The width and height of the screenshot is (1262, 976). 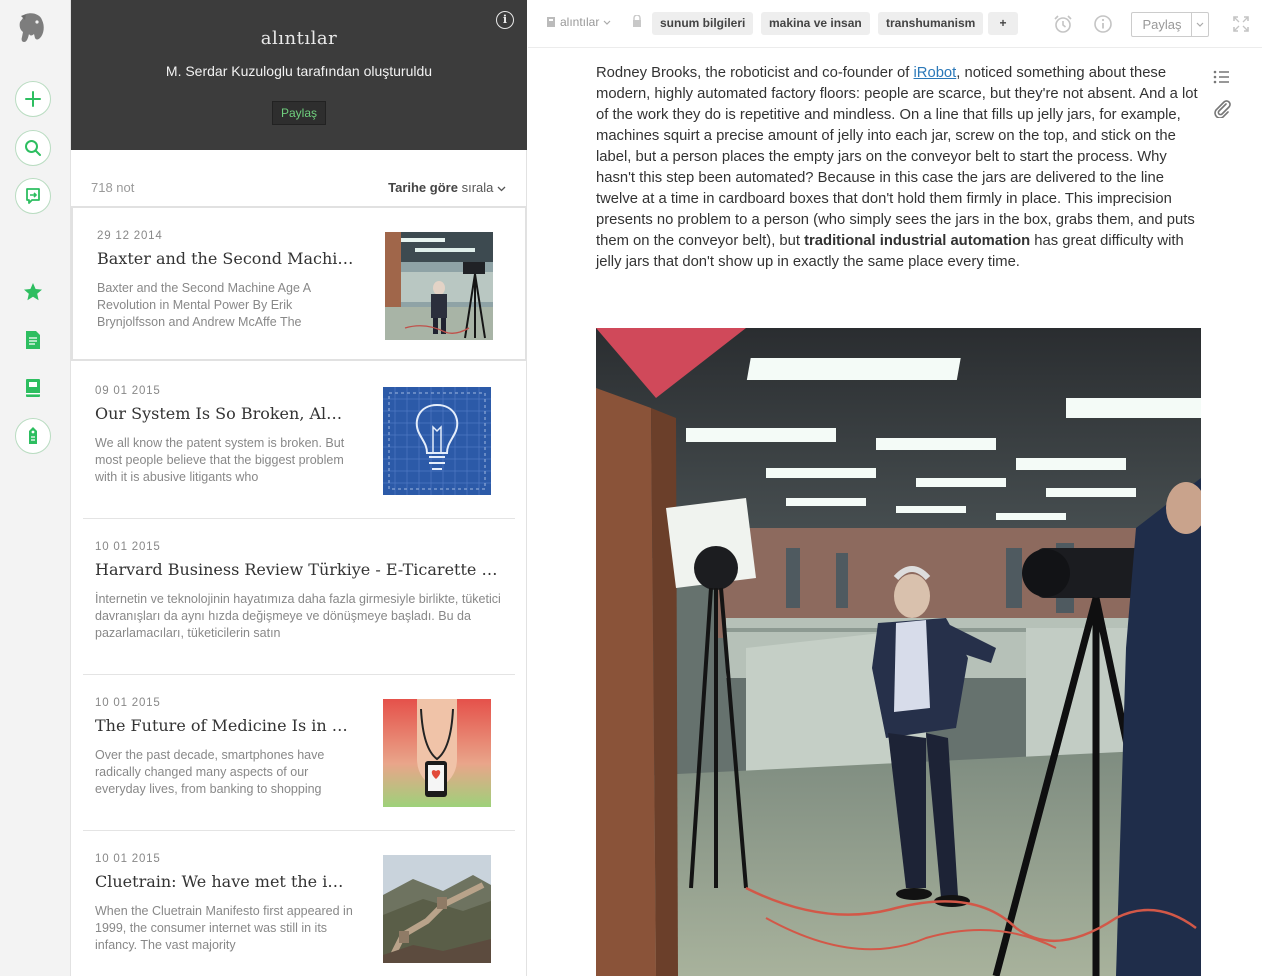 I want to click on star-icon, so click(x=33, y=292).